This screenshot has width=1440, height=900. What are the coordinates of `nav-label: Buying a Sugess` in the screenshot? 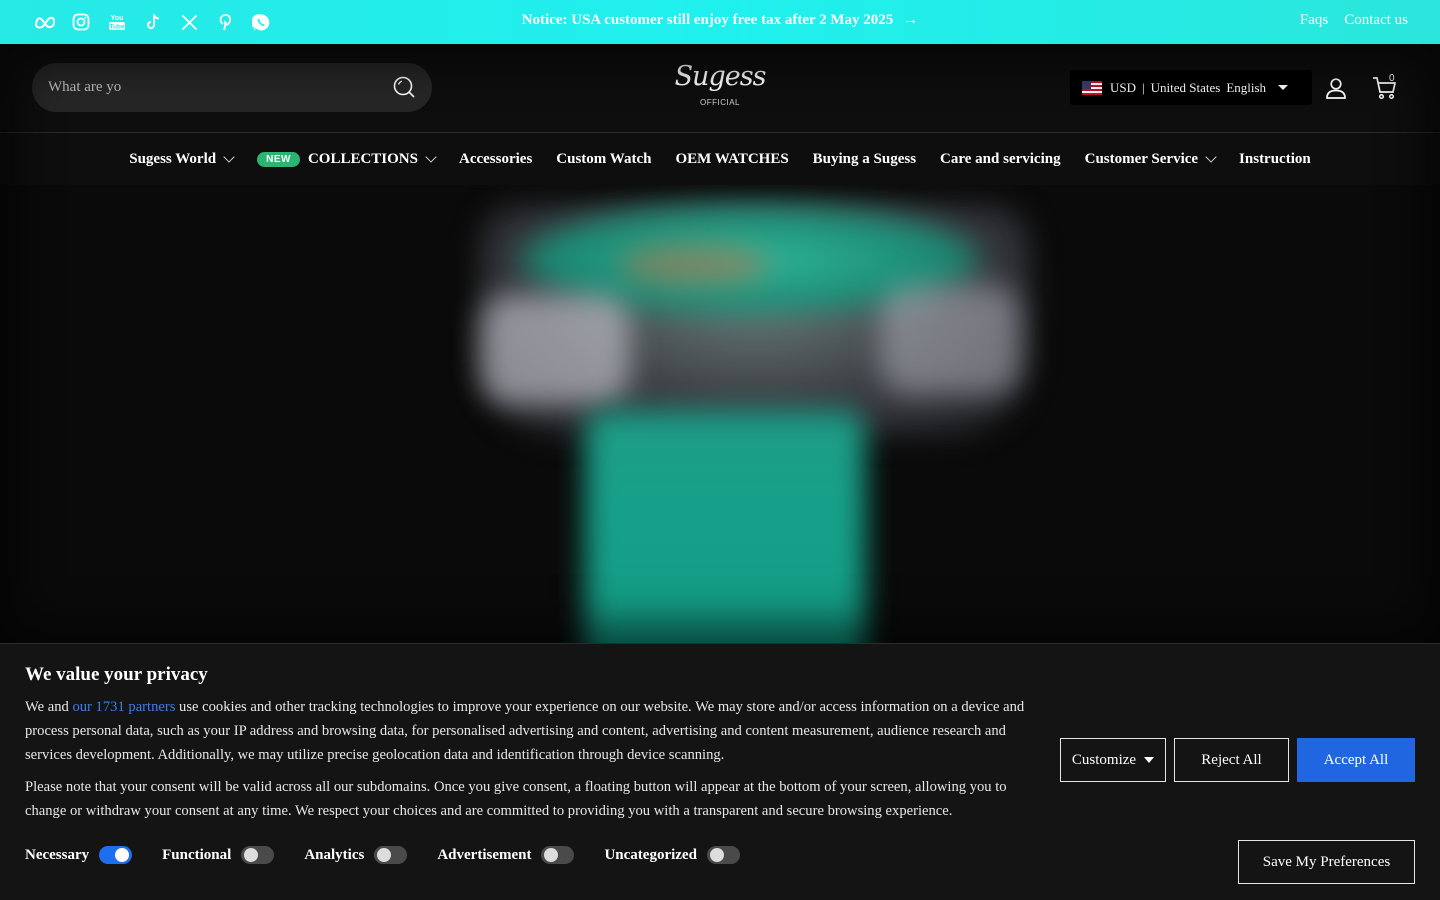 It's located at (864, 158).